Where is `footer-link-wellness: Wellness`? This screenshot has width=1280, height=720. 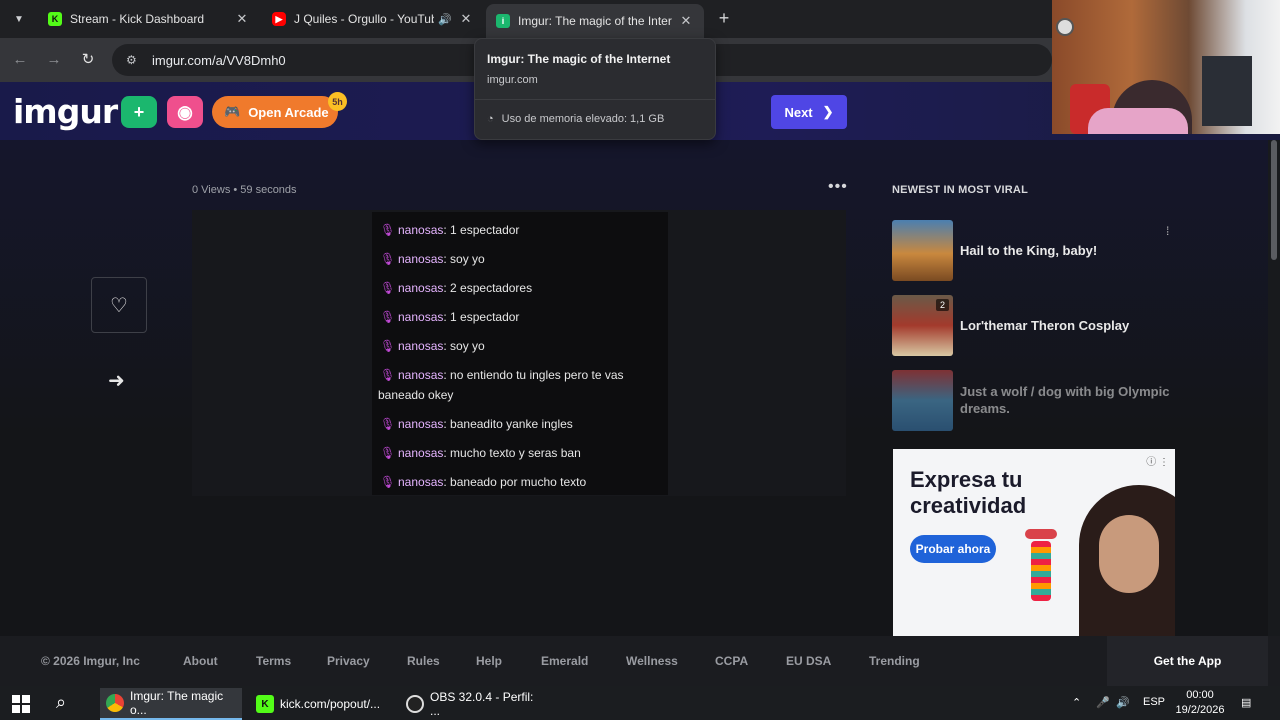 footer-link-wellness: Wellness is located at coordinates (652, 661).